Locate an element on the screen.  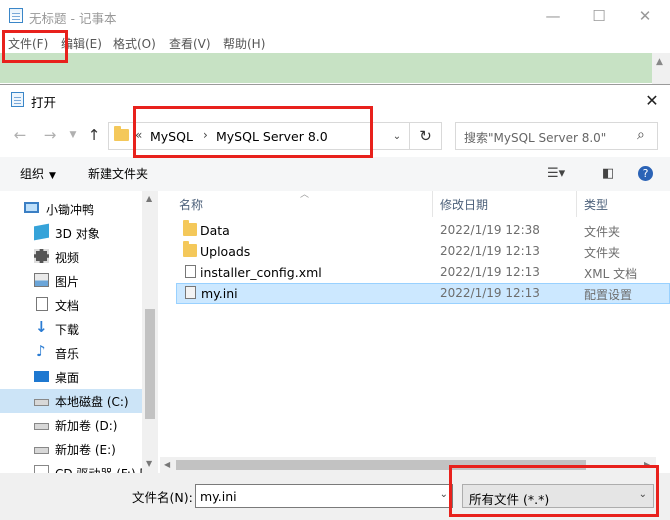
nav-item-drive-d: 新加卷 (D:) is located at coordinates (71, 425).